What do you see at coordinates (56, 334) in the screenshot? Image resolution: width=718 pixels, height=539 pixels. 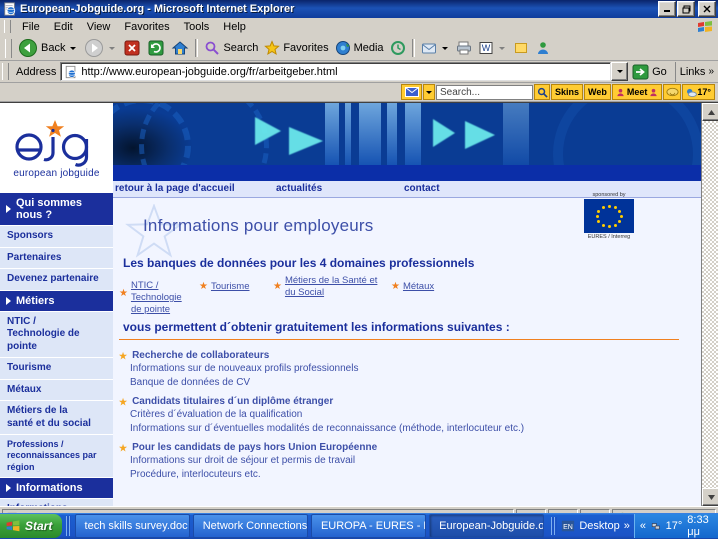 I see `sidebar-item-ntic: NTIC / Technologie de pointe` at bounding box center [56, 334].